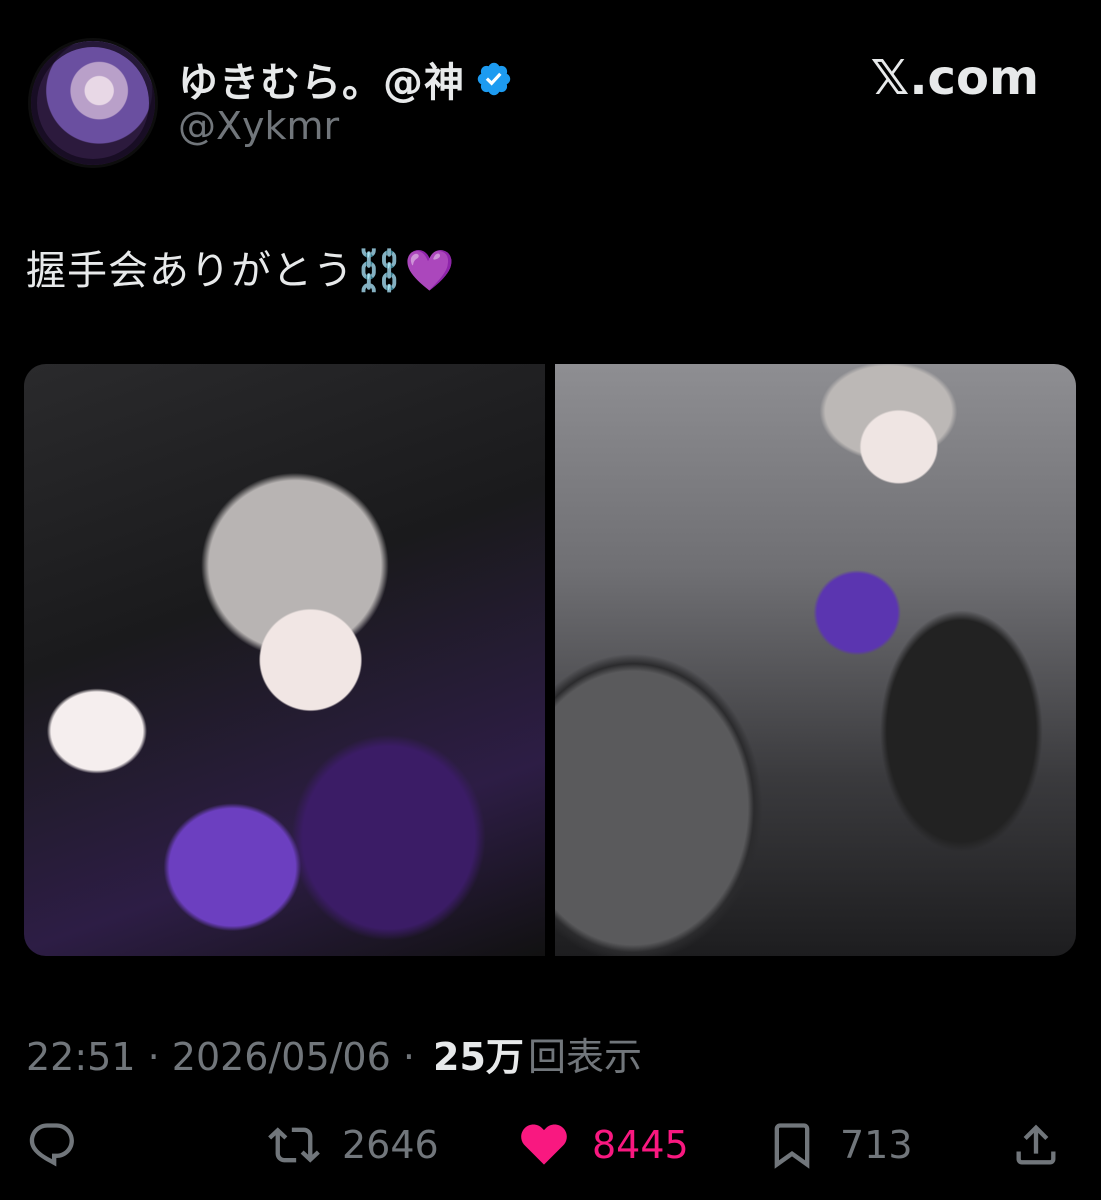 This screenshot has width=1101, height=1200. I want to click on verified-badge-icon, so click(494, 79).